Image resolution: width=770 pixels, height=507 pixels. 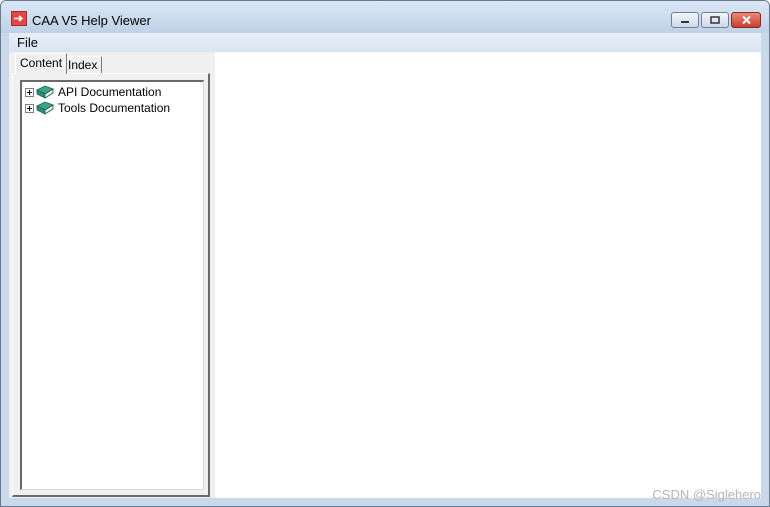 I want to click on minimize-icon, so click(x=684, y=22).